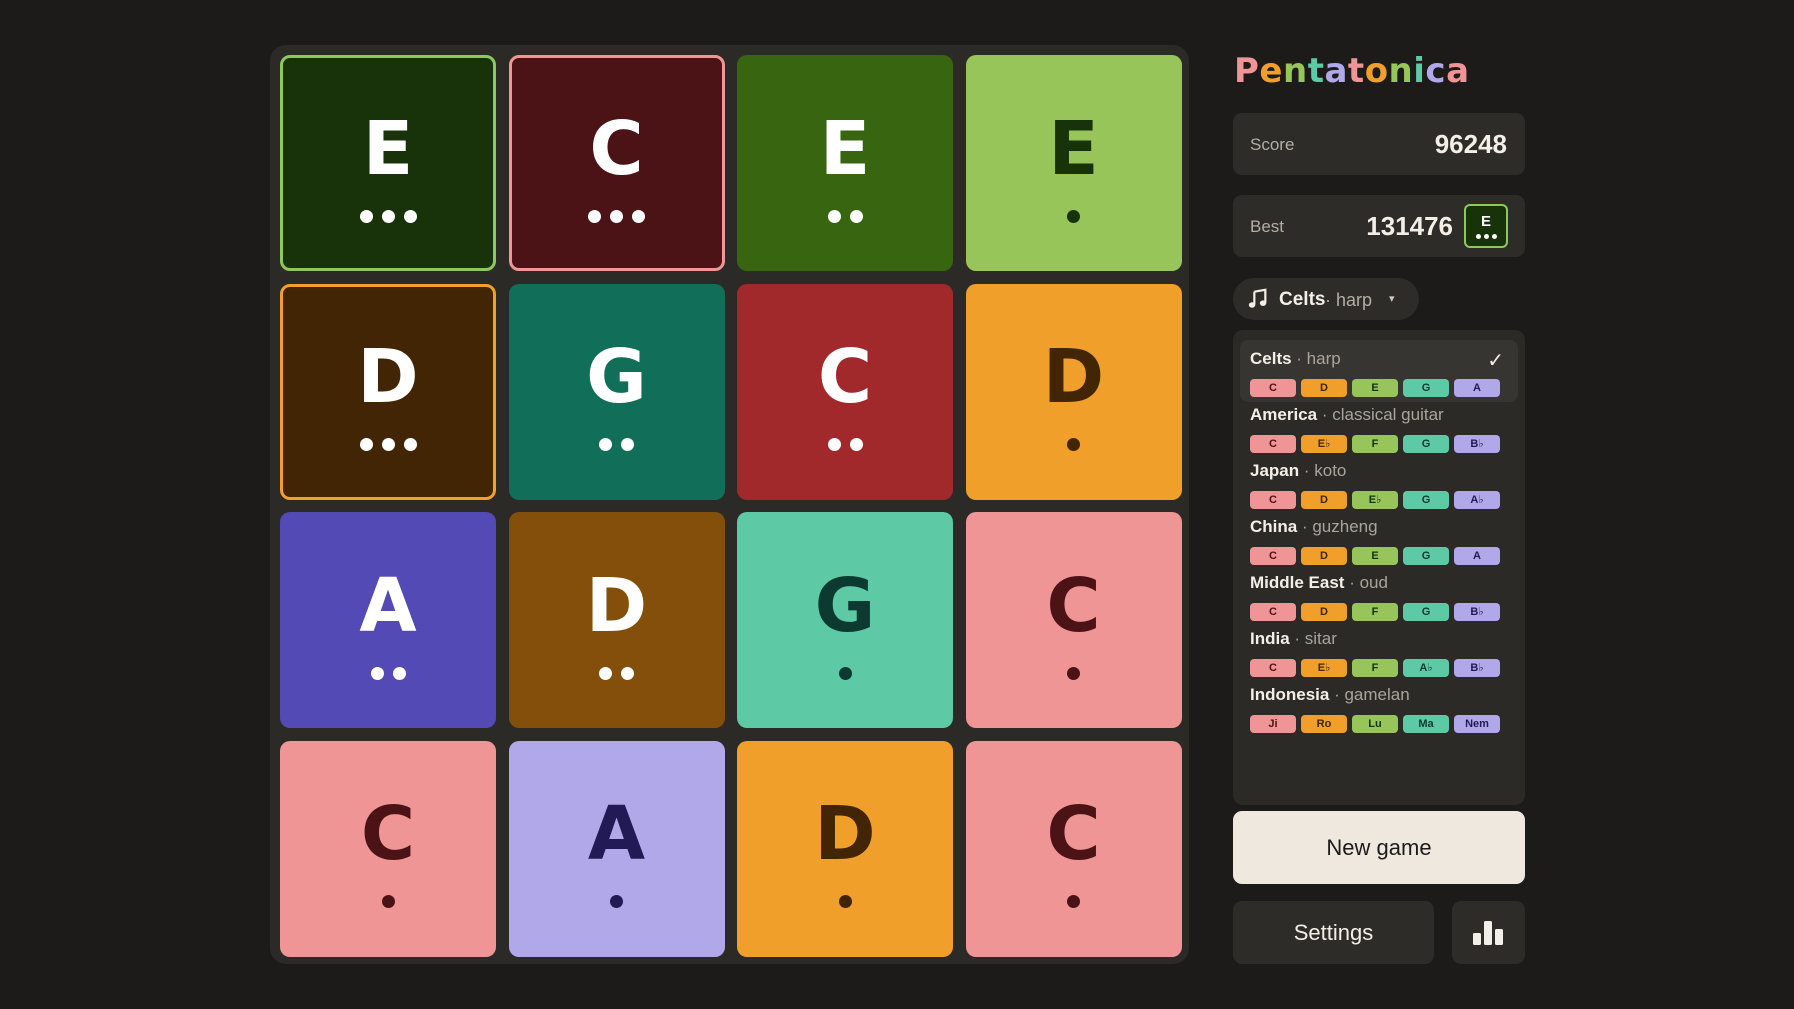 The width and height of the screenshot is (1794, 1009). Describe the element at coordinates (1333, 932) in the screenshot. I see `settings-button: Settings` at that location.